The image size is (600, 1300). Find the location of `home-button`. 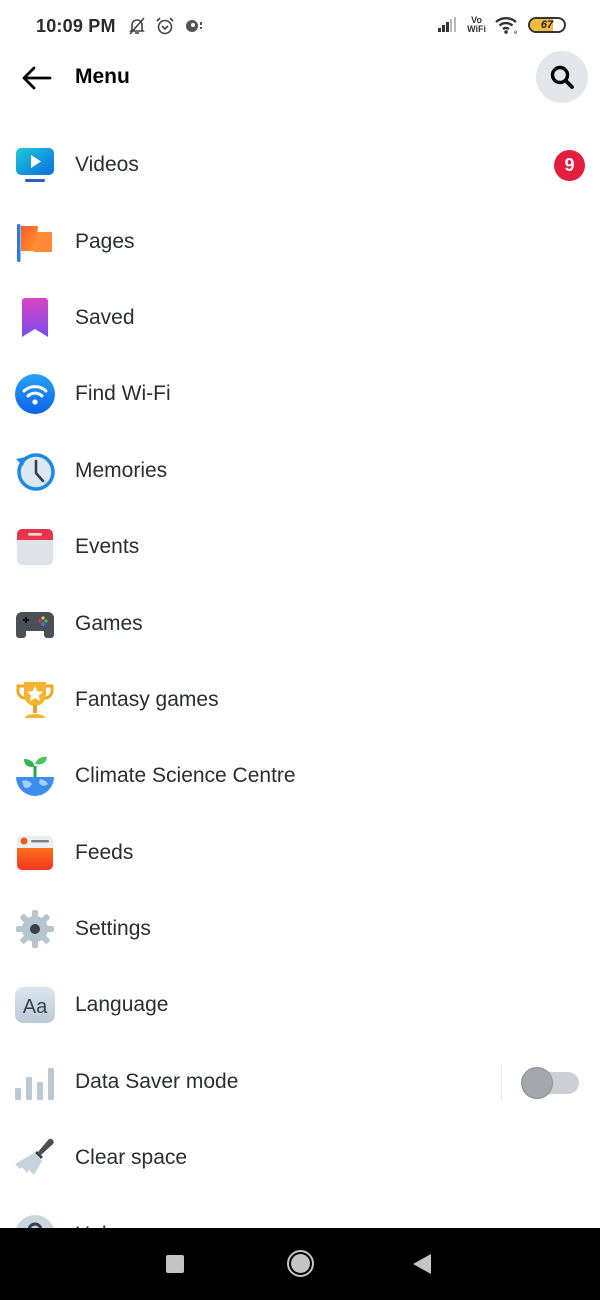

home-button is located at coordinates (300, 1263).